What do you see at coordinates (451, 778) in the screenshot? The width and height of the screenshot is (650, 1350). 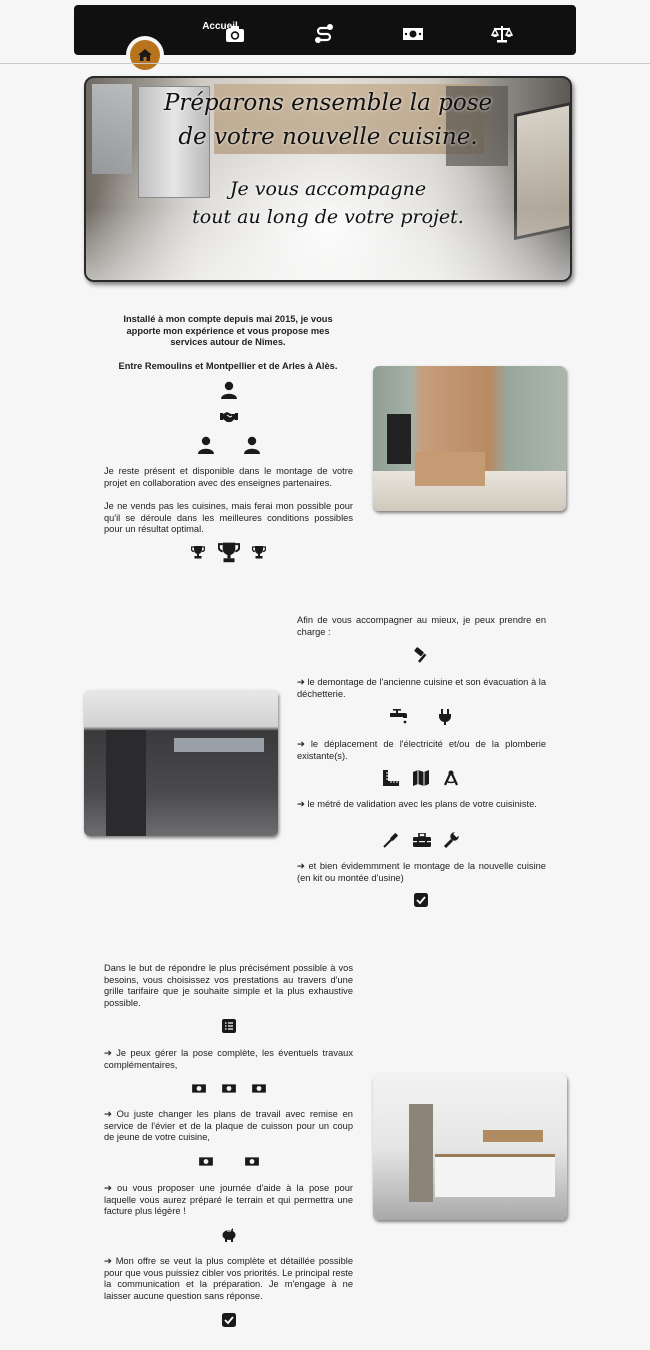 I see `drafting-compass-icon` at bounding box center [451, 778].